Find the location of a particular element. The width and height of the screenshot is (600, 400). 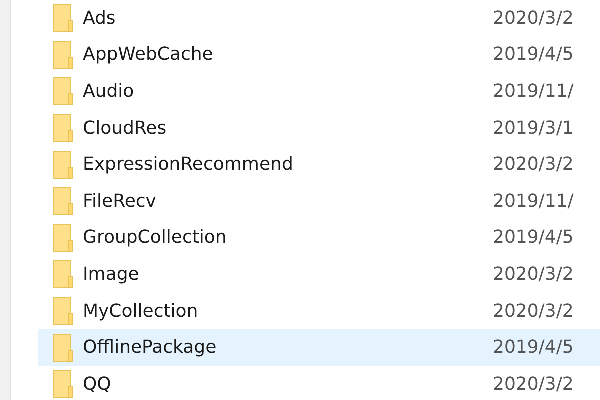

file-row: CloudRes 2019/3/1 is located at coordinates (319, 128).